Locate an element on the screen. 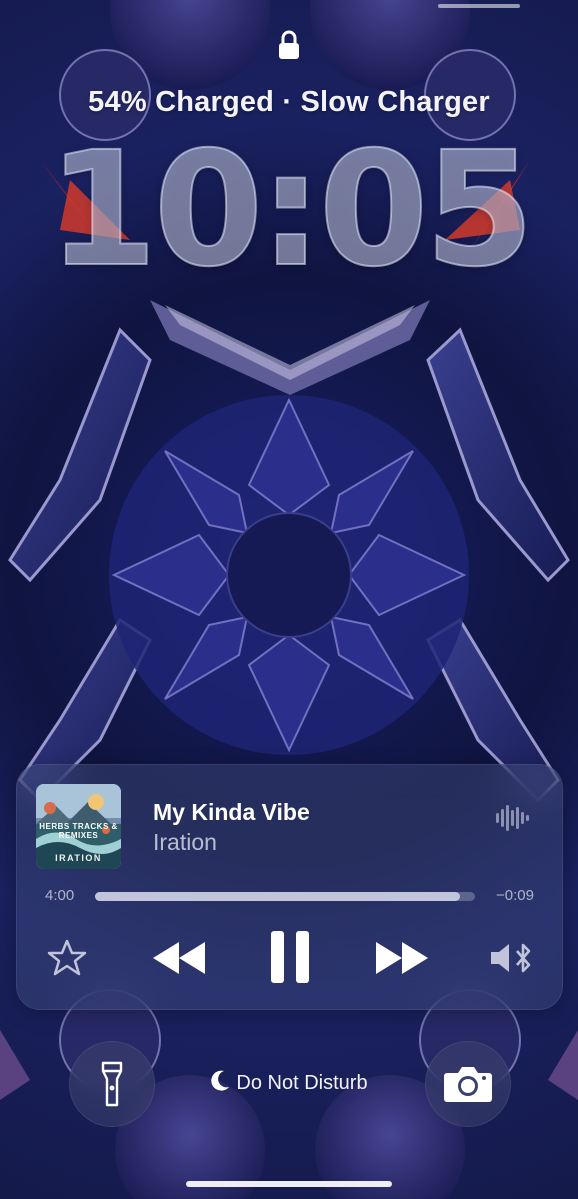 Image resolution: width=578 pixels, height=1199 pixels. artist-name: Iration is located at coordinates (185, 842).